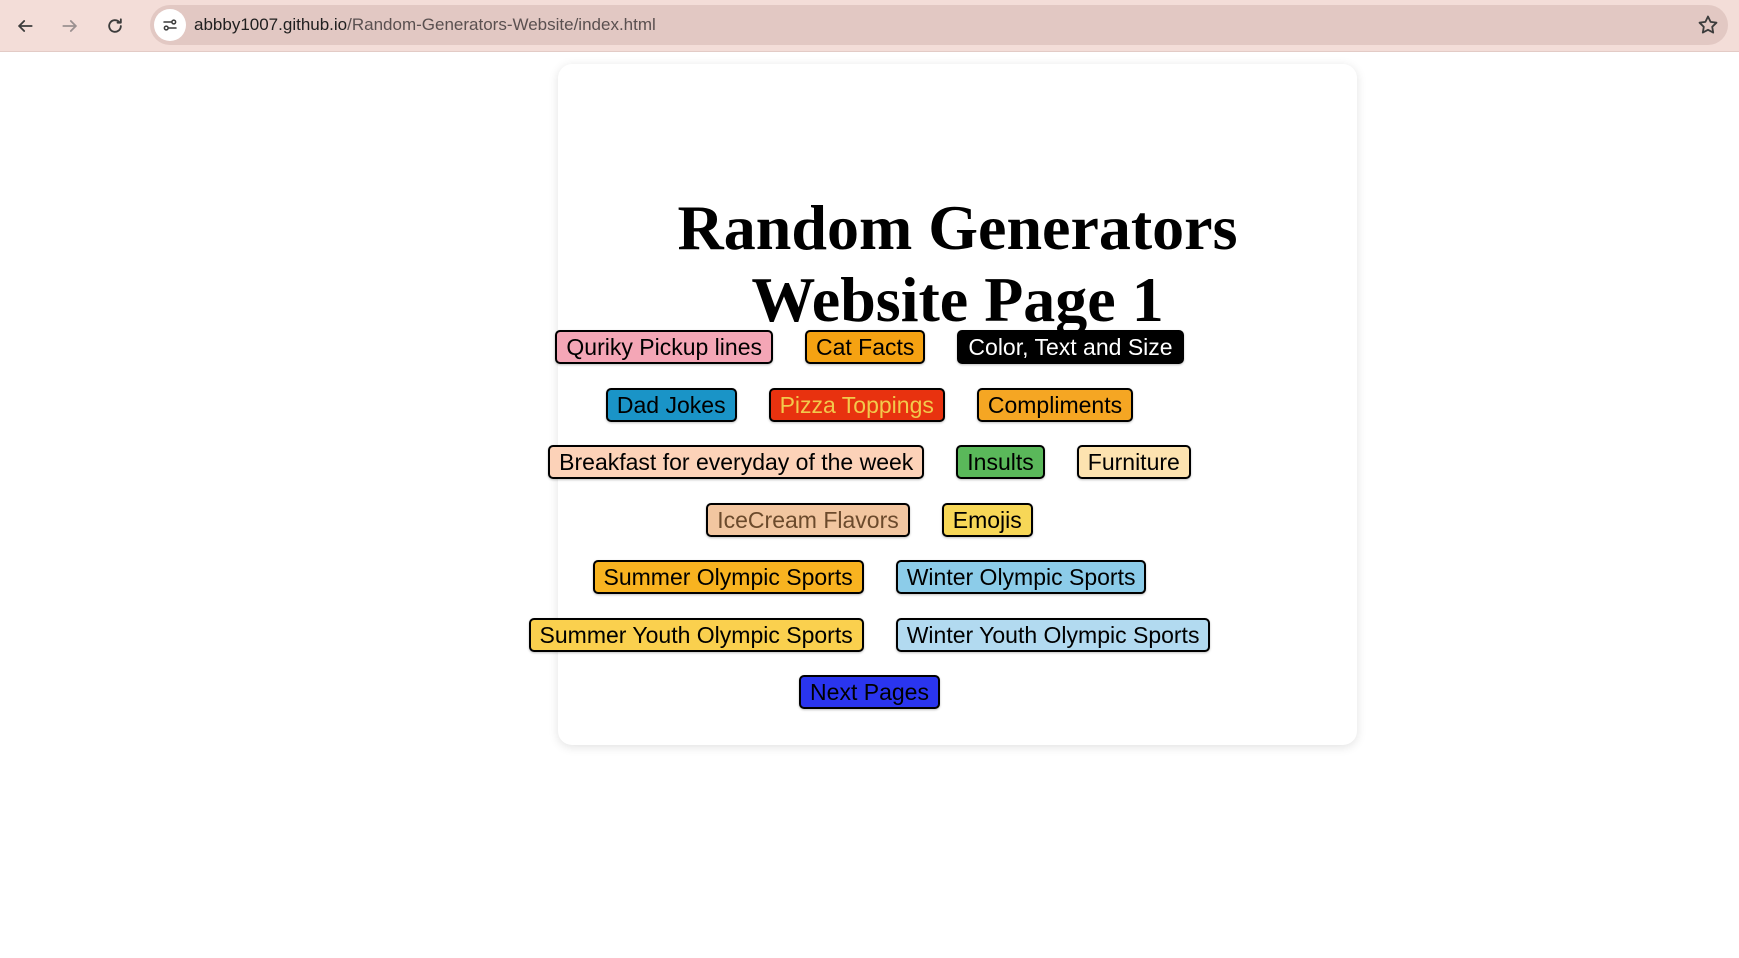 The image size is (1739, 958). Describe the element at coordinates (501, 24) in the screenshot. I see `url-path: /Random-Generators-Website/index.html` at that location.